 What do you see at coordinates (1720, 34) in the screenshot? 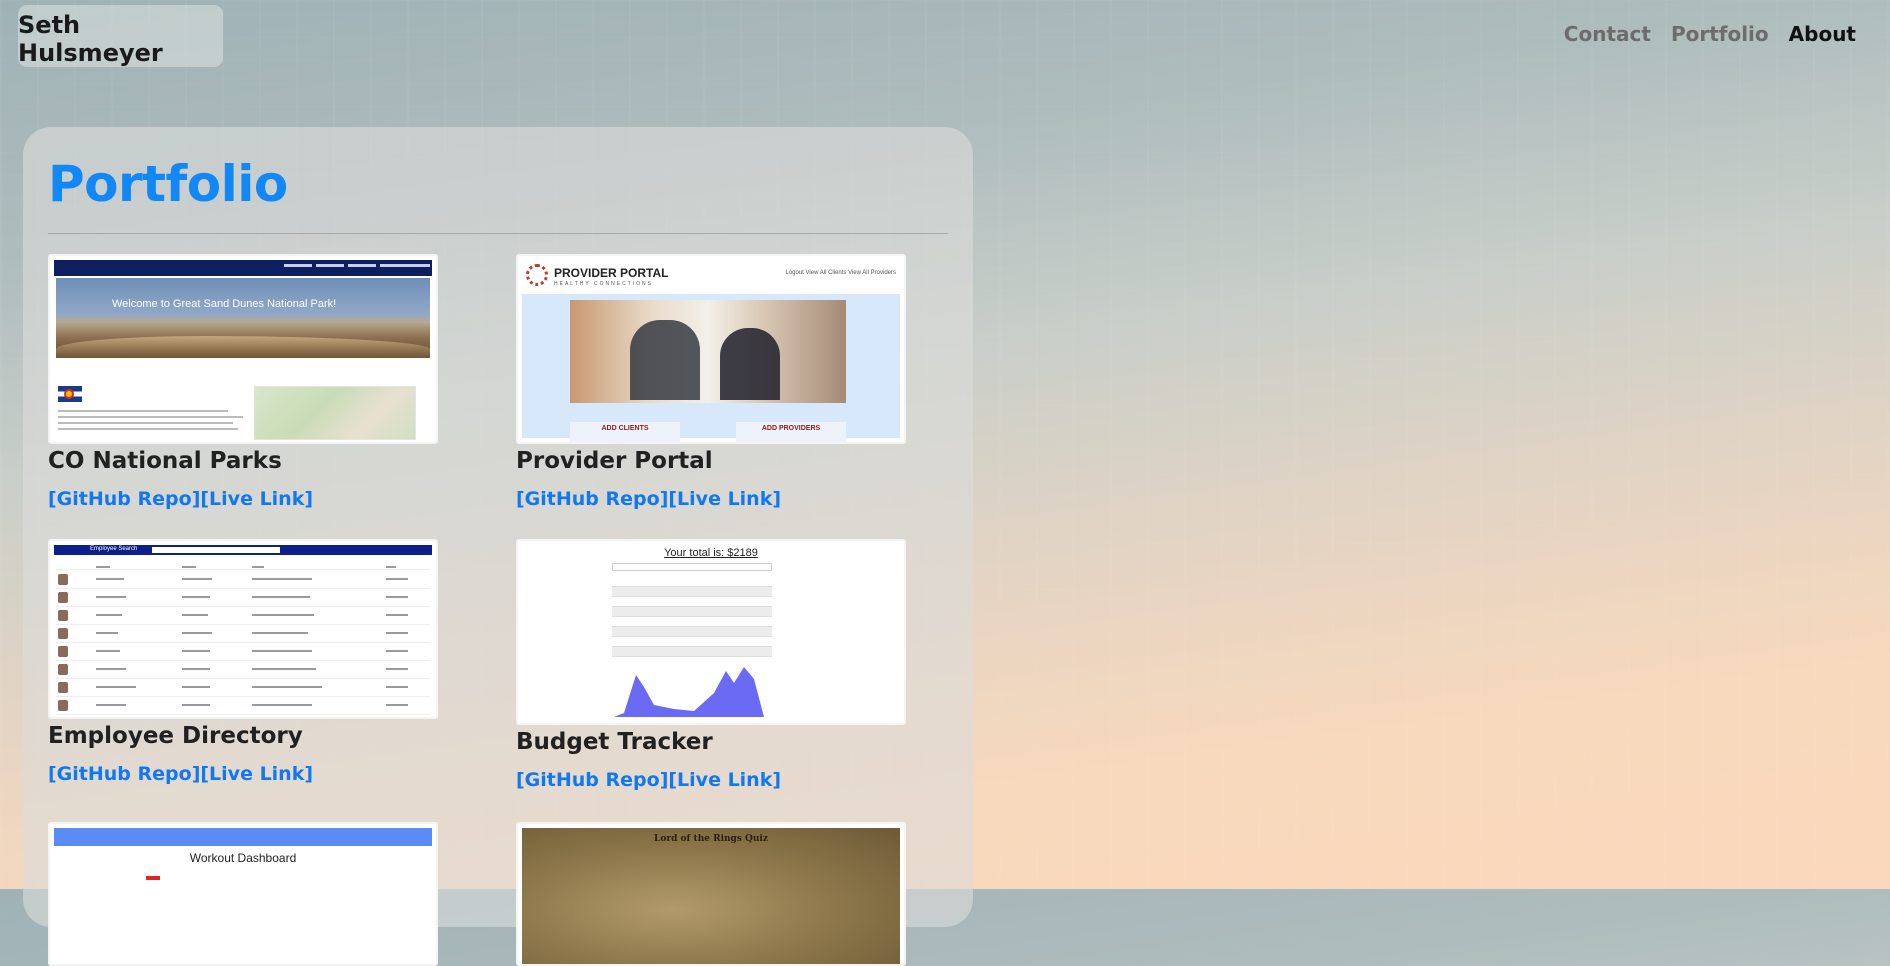
I see `nav-portfolio: Portfolio` at bounding box center [1720, 34].